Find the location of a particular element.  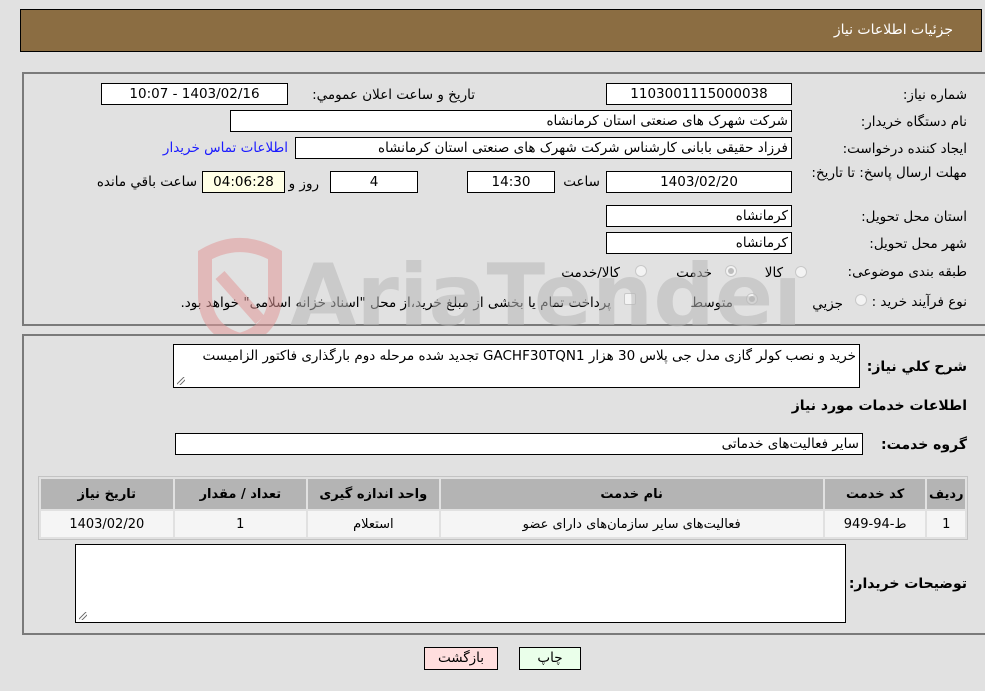

city-field: کرمانشاه is located at coordinates (699, 243).